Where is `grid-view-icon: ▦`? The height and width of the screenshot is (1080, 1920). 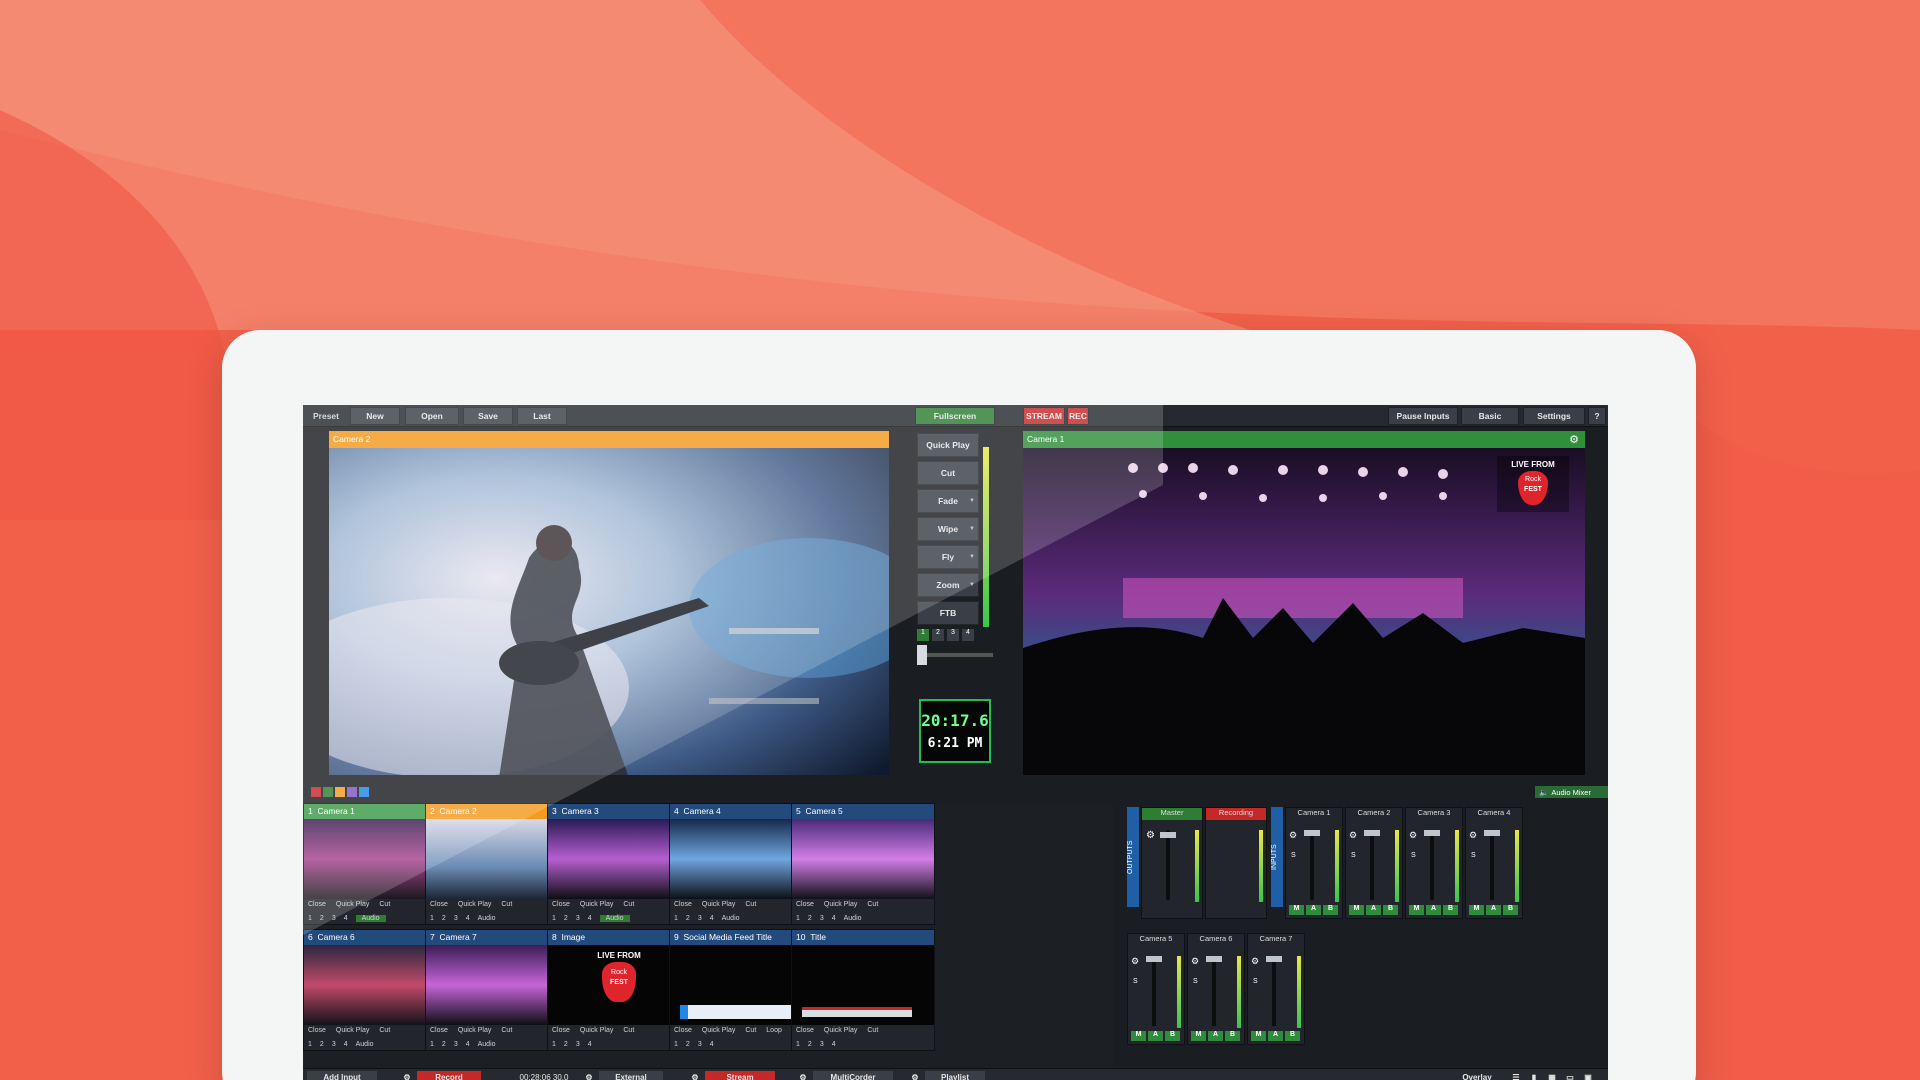
grid-view-icon: ▦ is located at coordinates (1552, 1075).